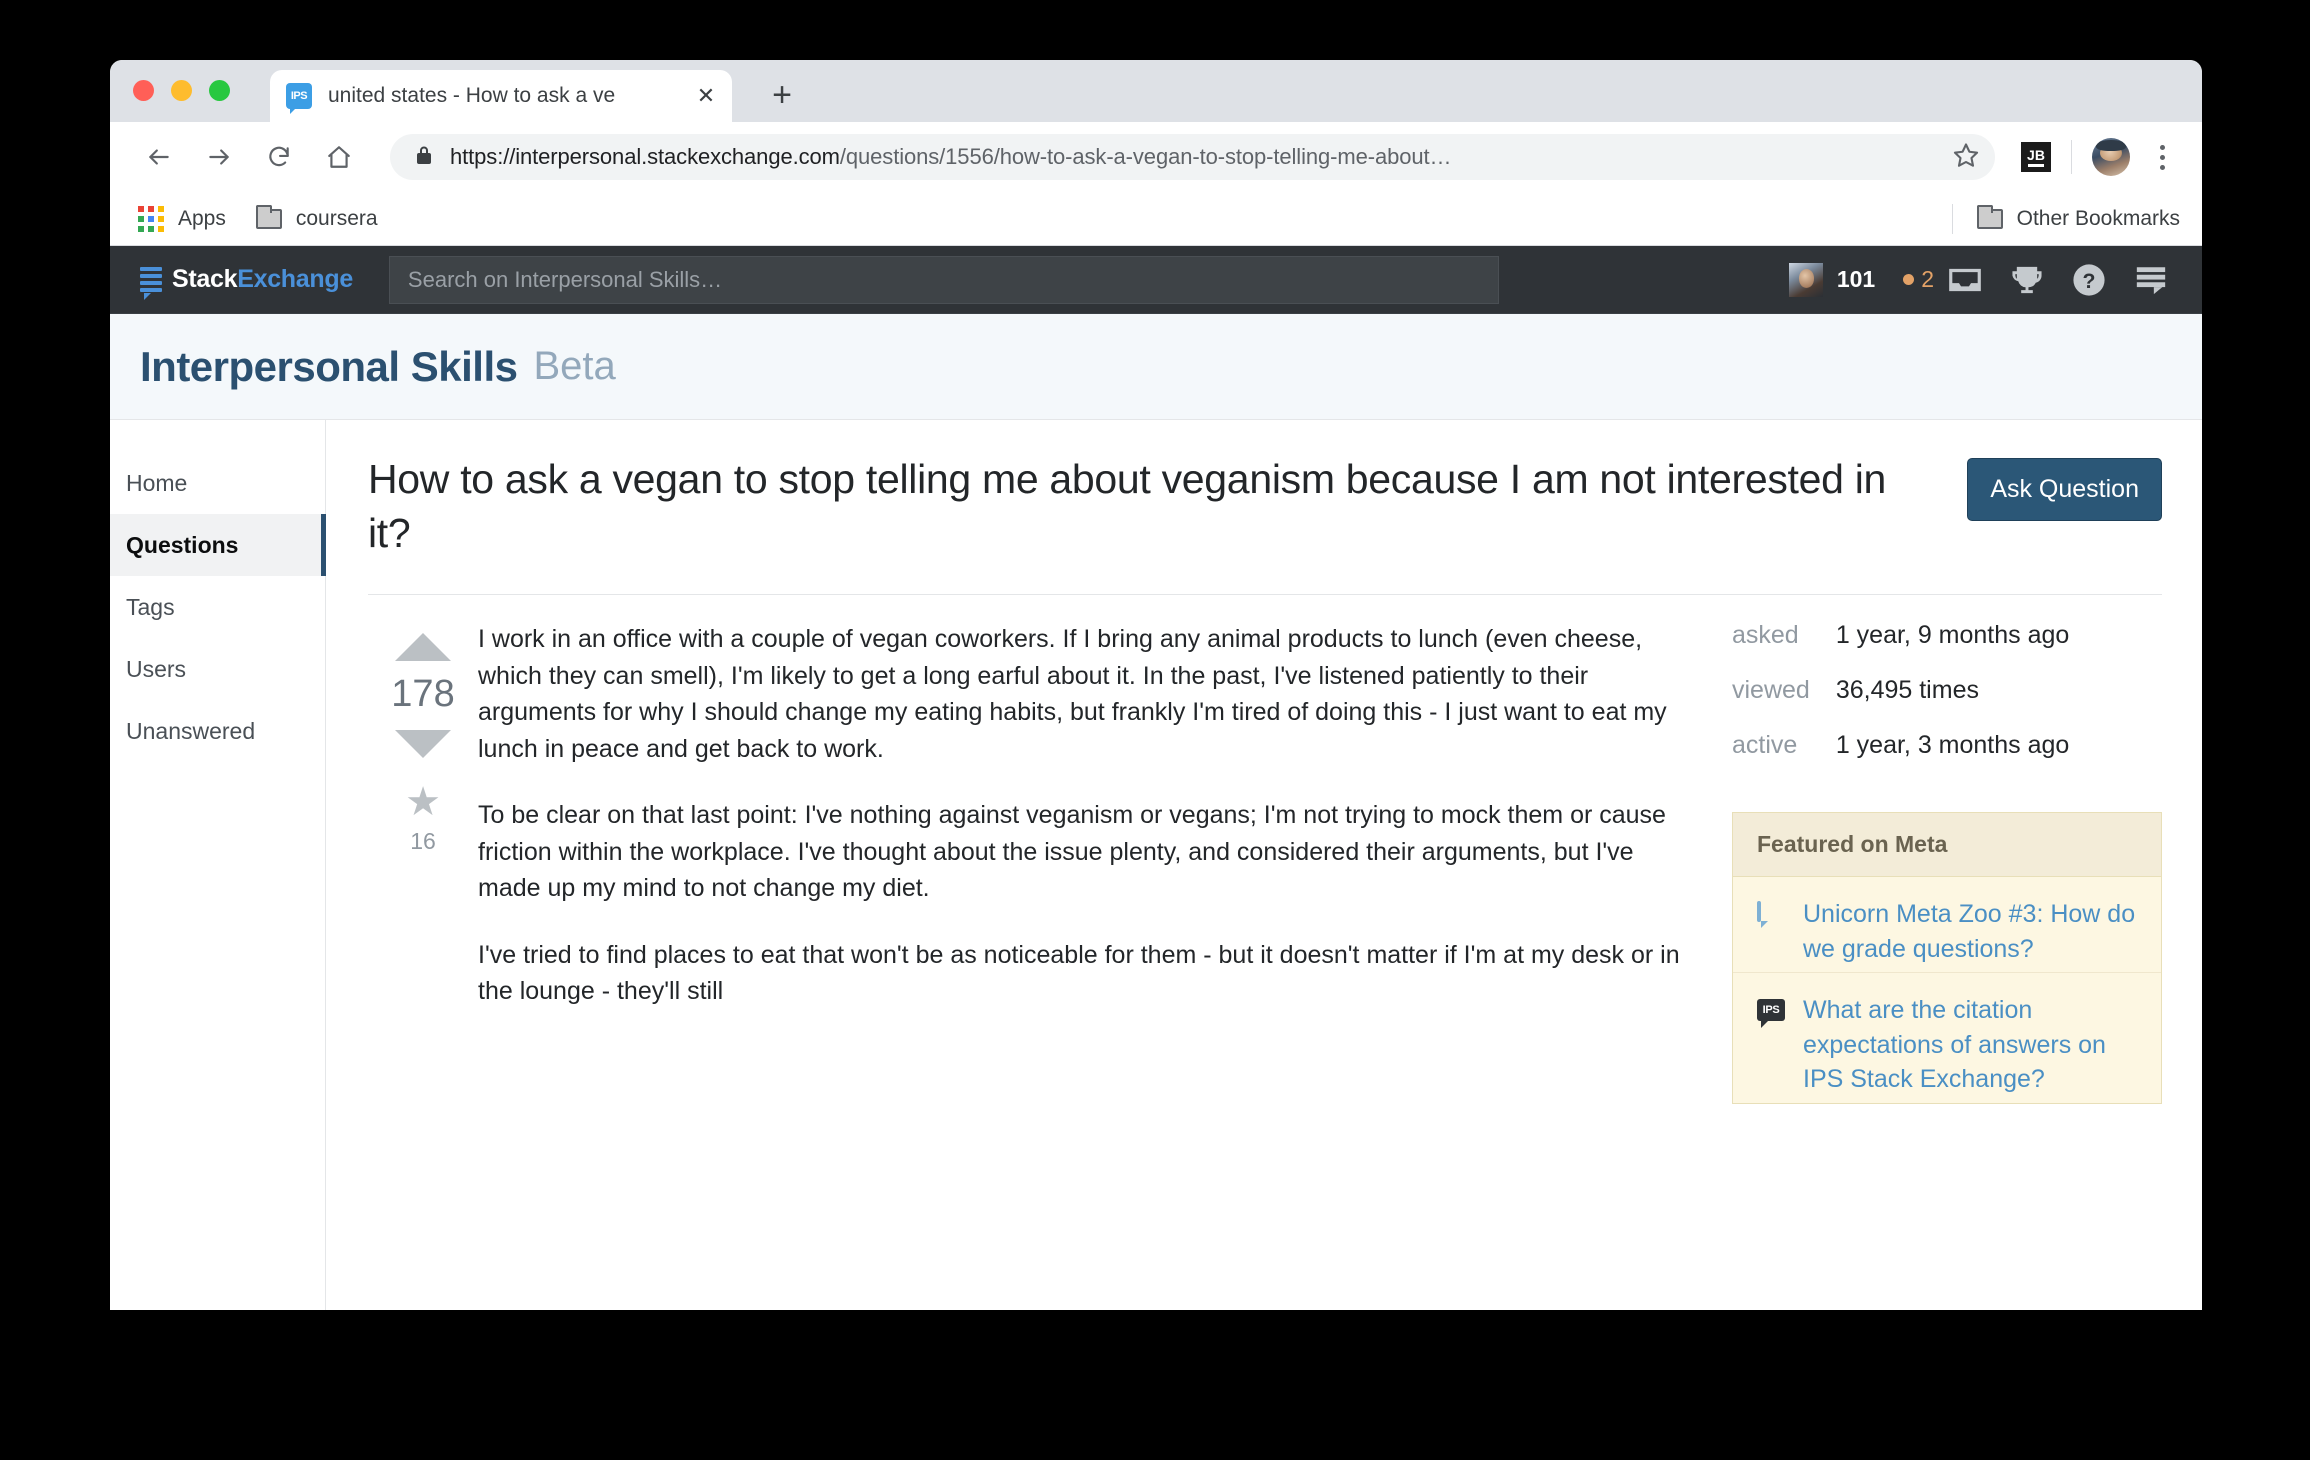 The image size is (2310, 1460). I want to click on window-traffic-lights, so click(181, 90).